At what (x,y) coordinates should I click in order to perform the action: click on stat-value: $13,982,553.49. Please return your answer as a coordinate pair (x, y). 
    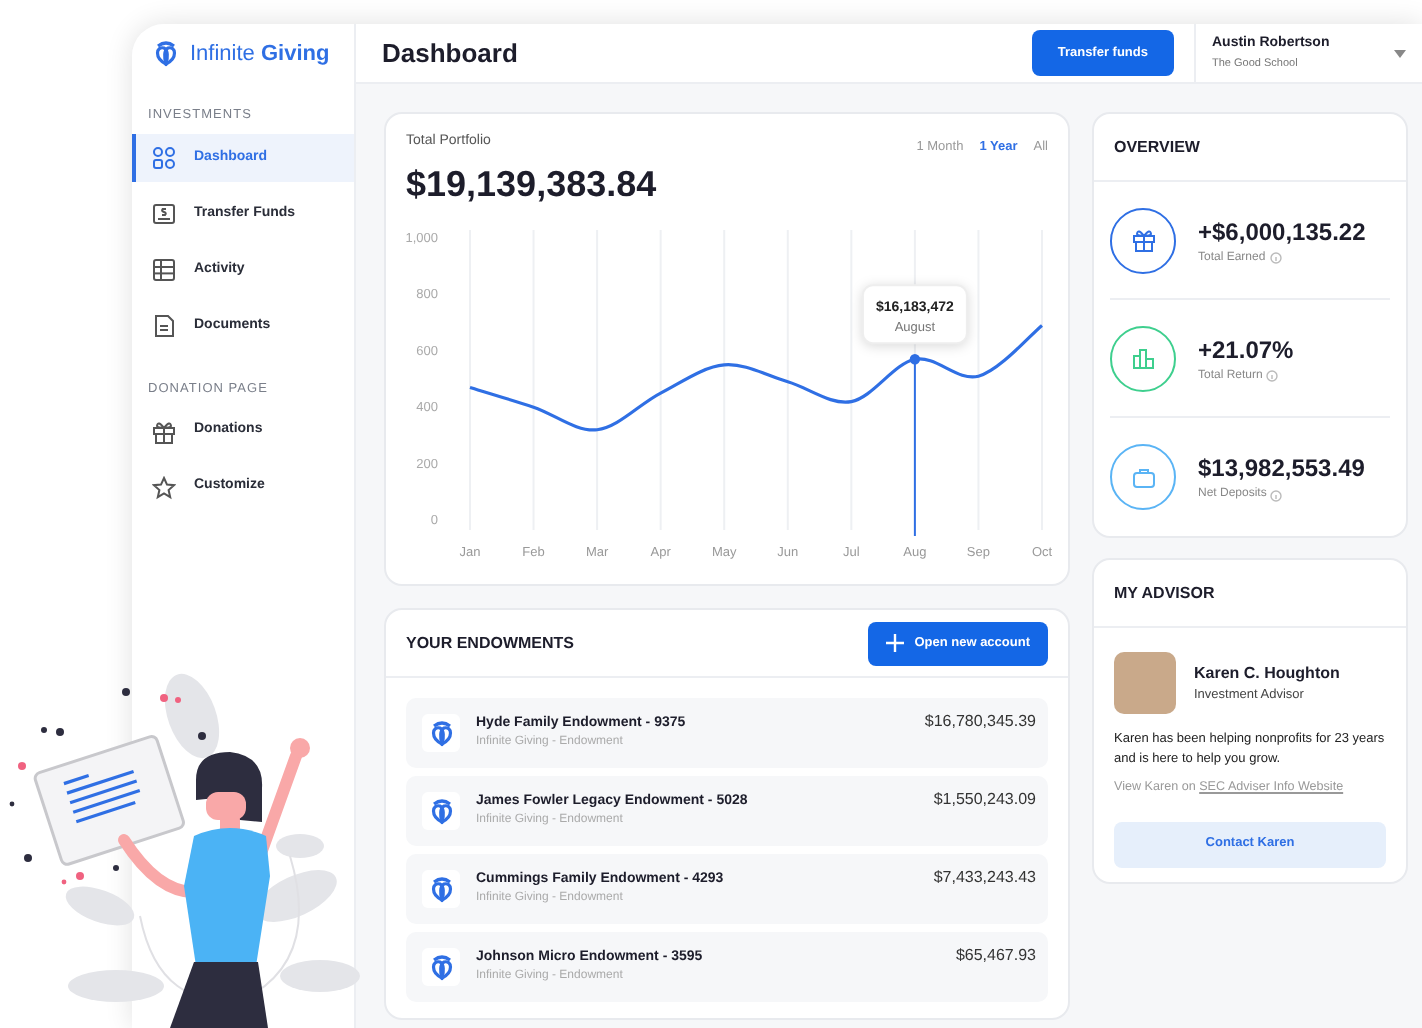
    Looking at the image, I should click on (1281, 469).